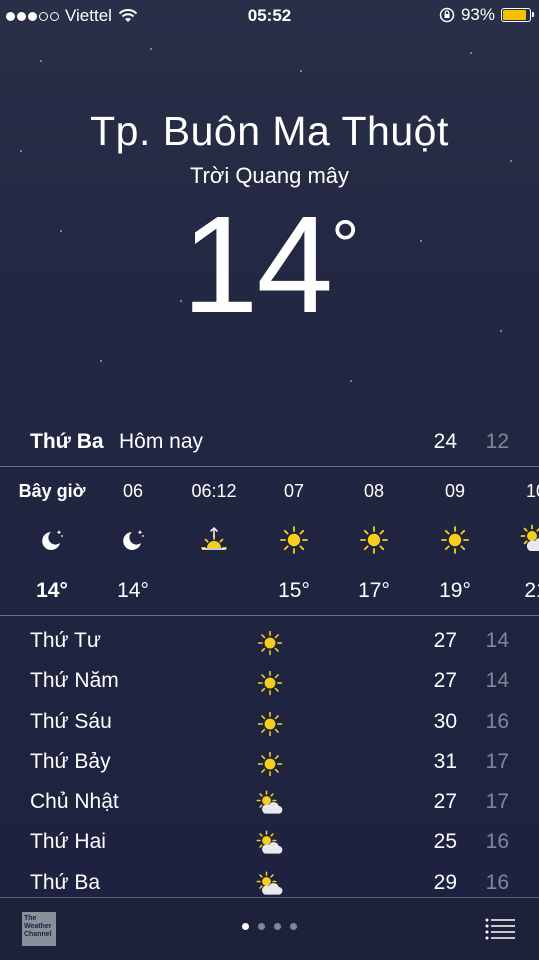  I want to click on today-high: 24, so click(445, 441).